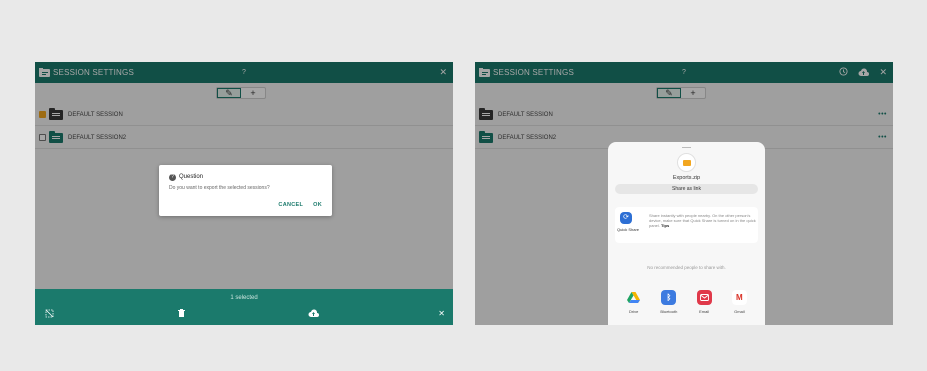  Describe the element at coordinates (686, 267) in the screenshot. I see `no-recommended-text: No recommended people to share with.` at that location.